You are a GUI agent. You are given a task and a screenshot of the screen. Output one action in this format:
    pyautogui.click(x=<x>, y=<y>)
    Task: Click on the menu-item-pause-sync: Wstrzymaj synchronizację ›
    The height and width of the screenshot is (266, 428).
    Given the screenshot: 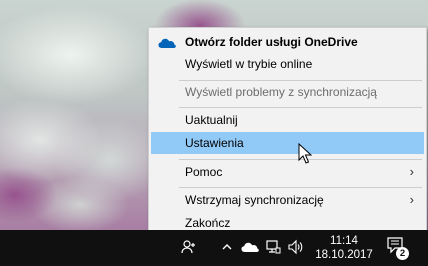 What is the action you would take?
    pyautogui.click(x=287, y=200)
    